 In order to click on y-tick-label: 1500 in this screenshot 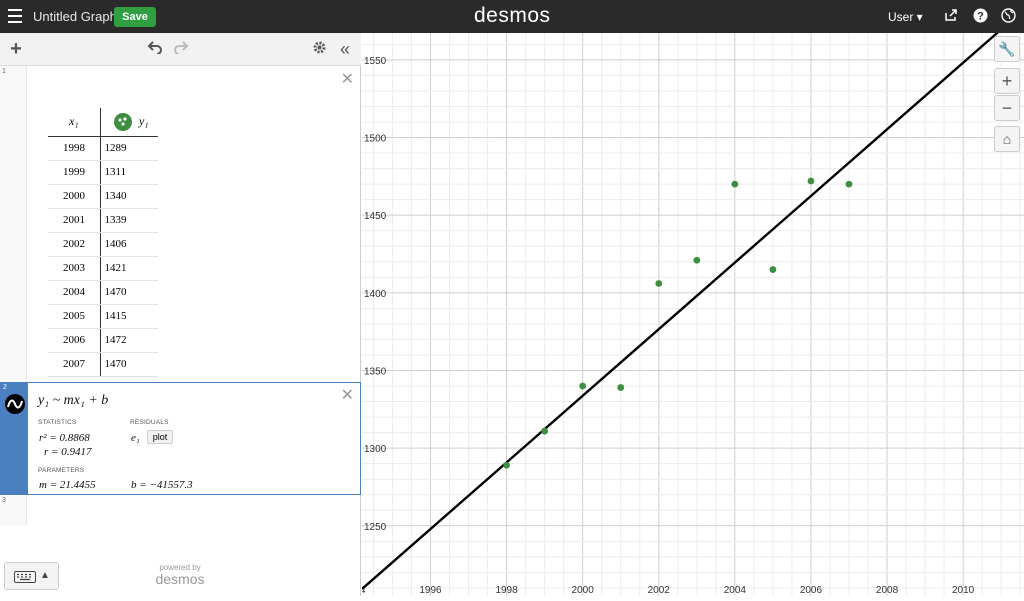, I will do `click(375, 139)`.